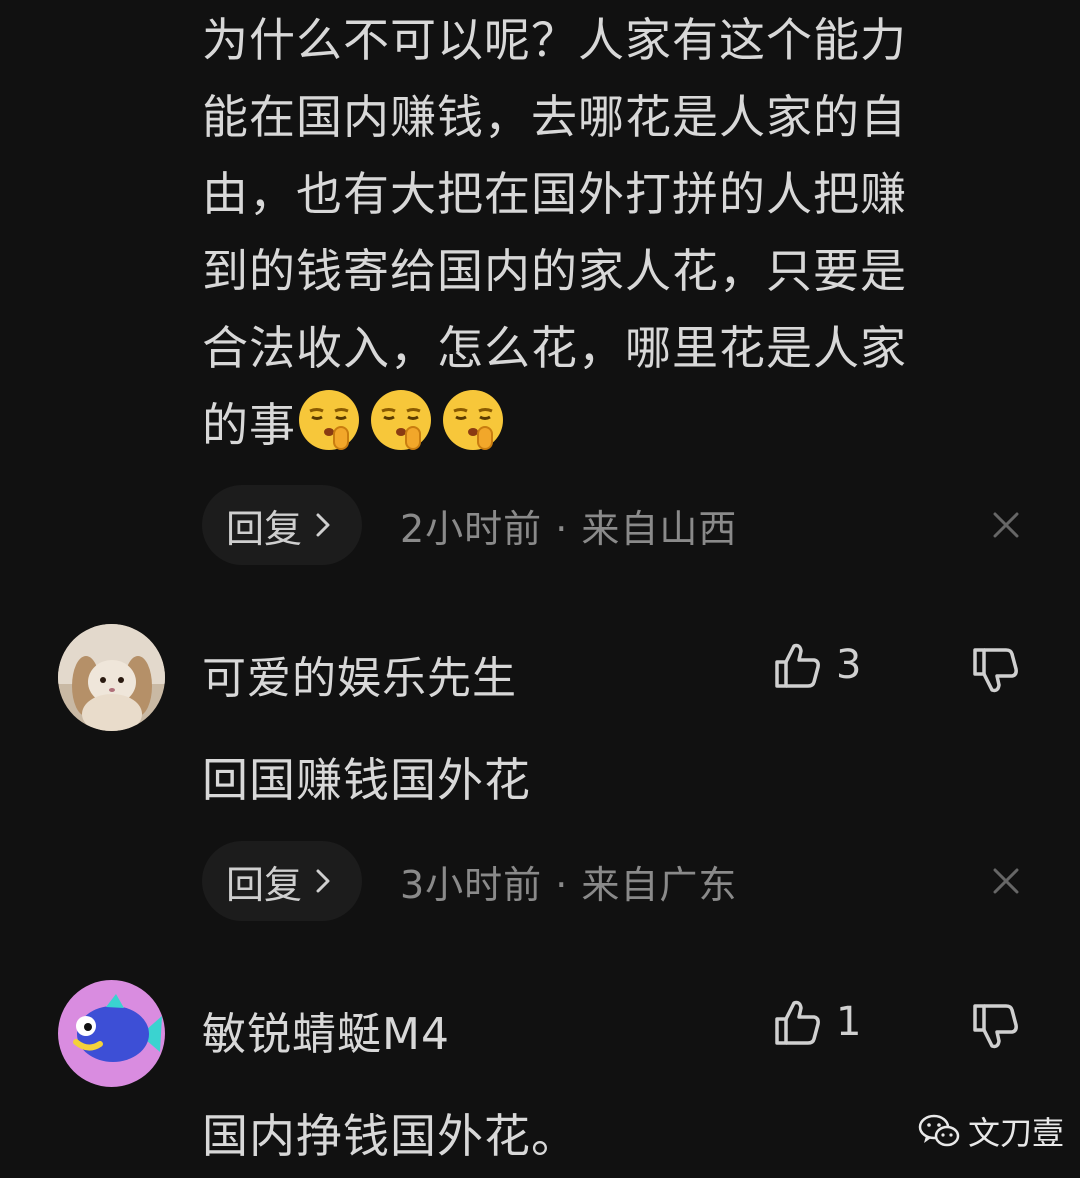 The width and height of the screenshot is (1080, 1178). What do you see at coordinates (849, 1022) in the screenshot?
I see `like-count: 1` at bounding box center [849, 1022].